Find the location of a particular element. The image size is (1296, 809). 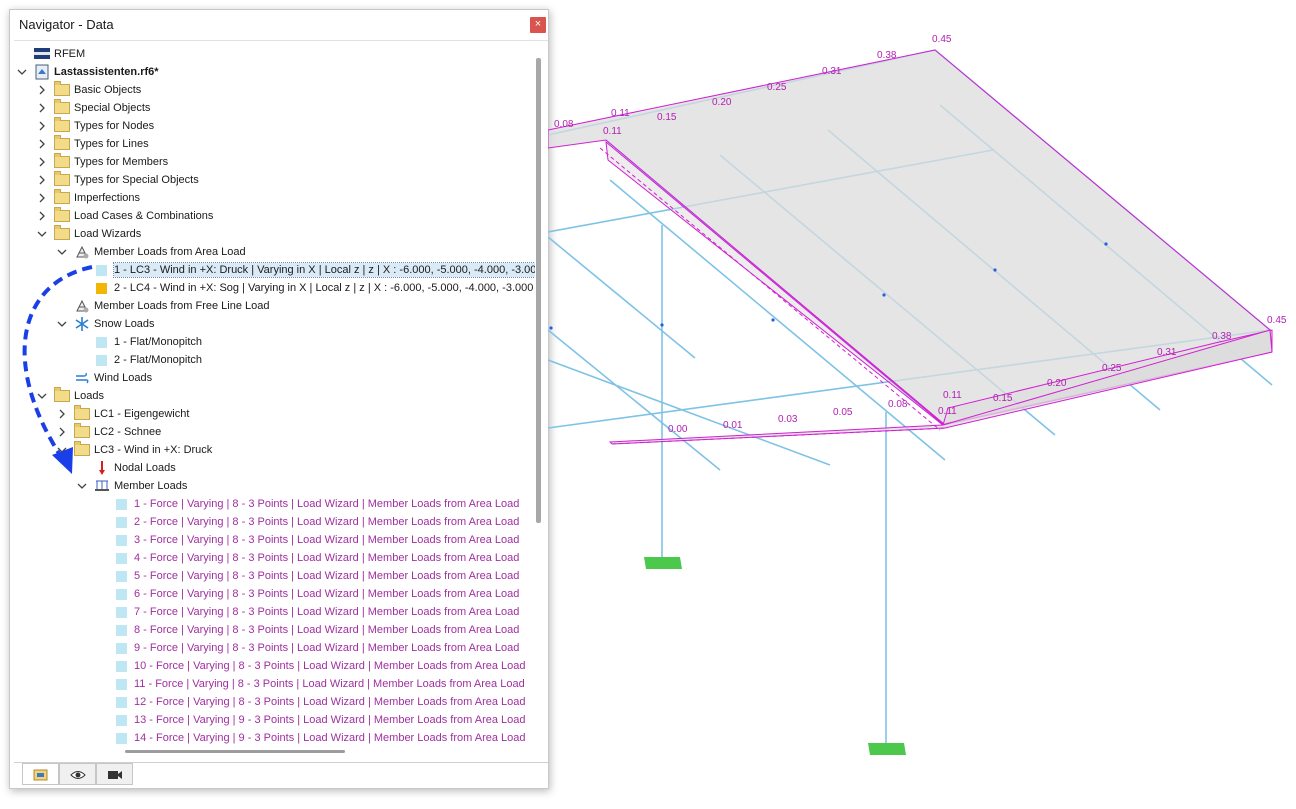

load-value-label: 0.20 is located at coordinates (722, 102).